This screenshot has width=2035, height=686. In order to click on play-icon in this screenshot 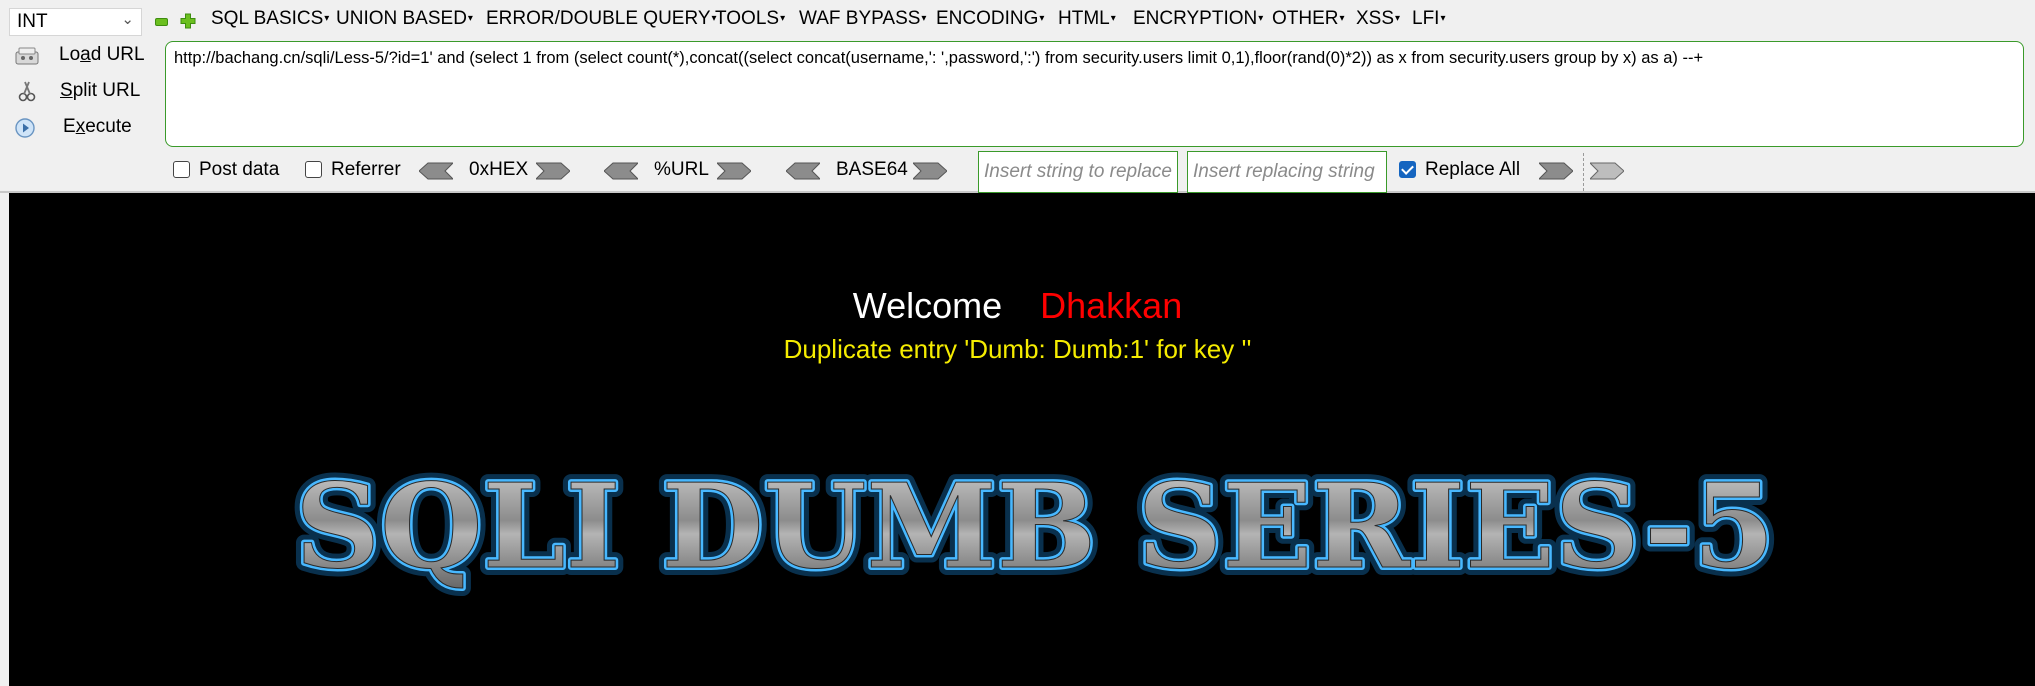, I will do `click(25, 128)`.